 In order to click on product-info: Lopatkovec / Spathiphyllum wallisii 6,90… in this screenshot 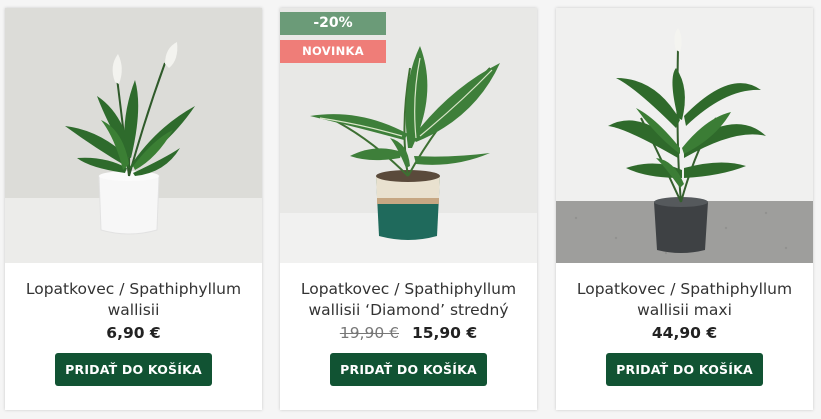, I will do `click(133, 336)`.